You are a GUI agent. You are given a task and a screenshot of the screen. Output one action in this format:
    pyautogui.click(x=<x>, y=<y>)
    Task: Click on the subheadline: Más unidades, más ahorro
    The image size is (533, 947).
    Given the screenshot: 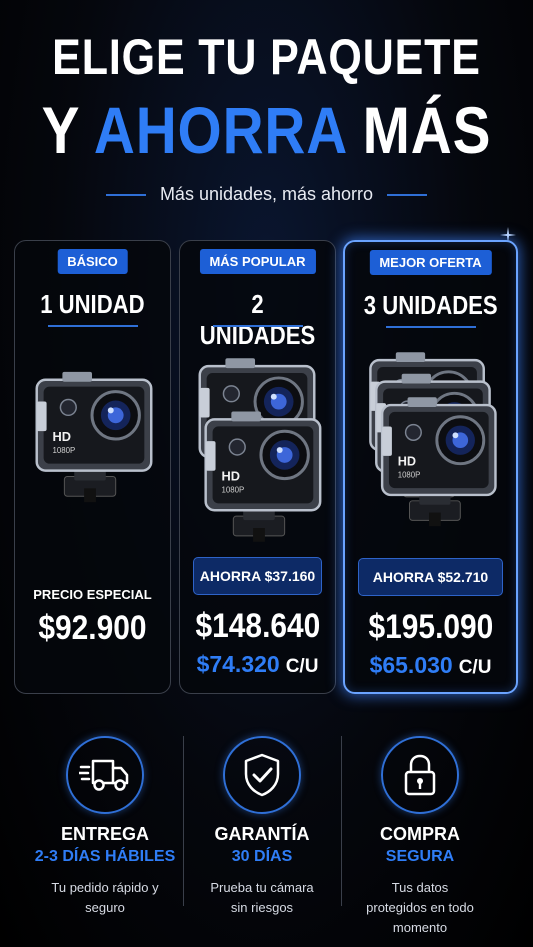 What is the action you would take?
    pyautogui.click(x=266, y=194)
    